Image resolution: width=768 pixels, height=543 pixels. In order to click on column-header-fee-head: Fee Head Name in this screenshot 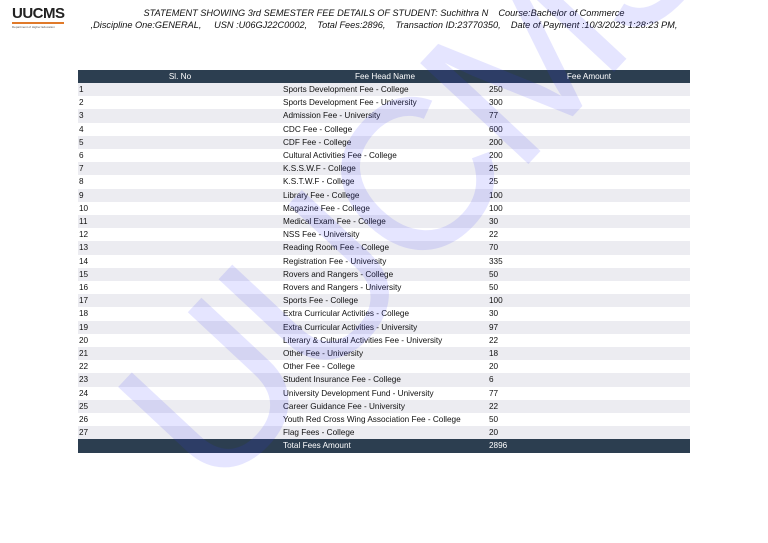, I will do `click(385, 76)`.